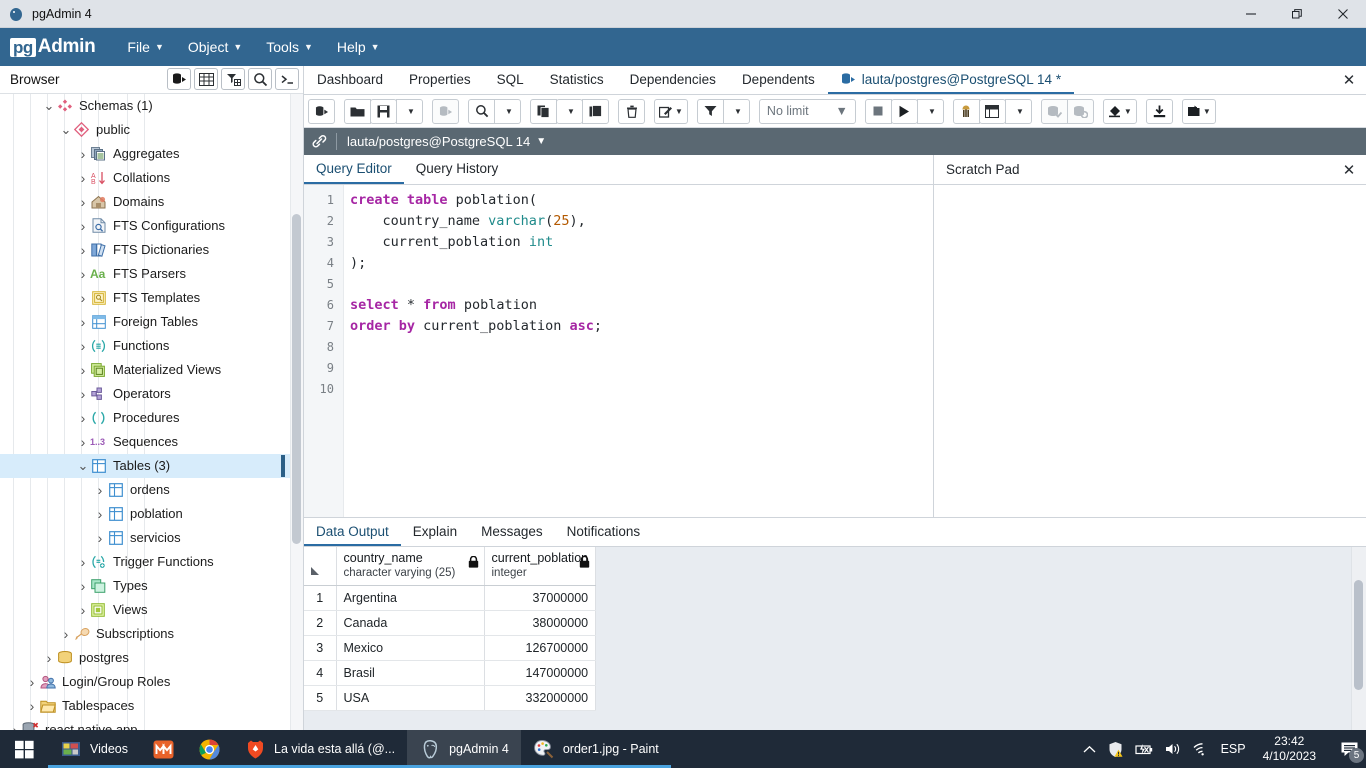  Describe the element at coordinates (151, 298) in the screenshot. I see `tree-item-fts-templates: › FTS Templates` at that location.